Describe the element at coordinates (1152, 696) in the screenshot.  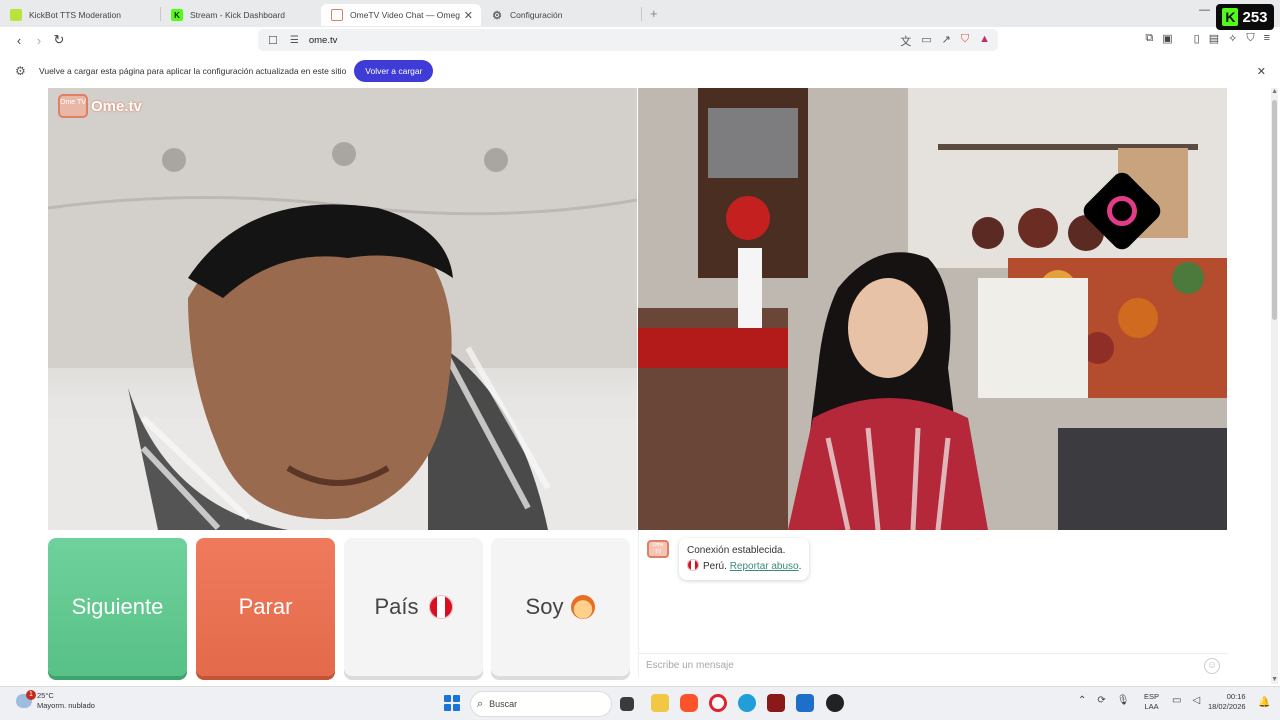
I see `language-code: ESP` at that location.